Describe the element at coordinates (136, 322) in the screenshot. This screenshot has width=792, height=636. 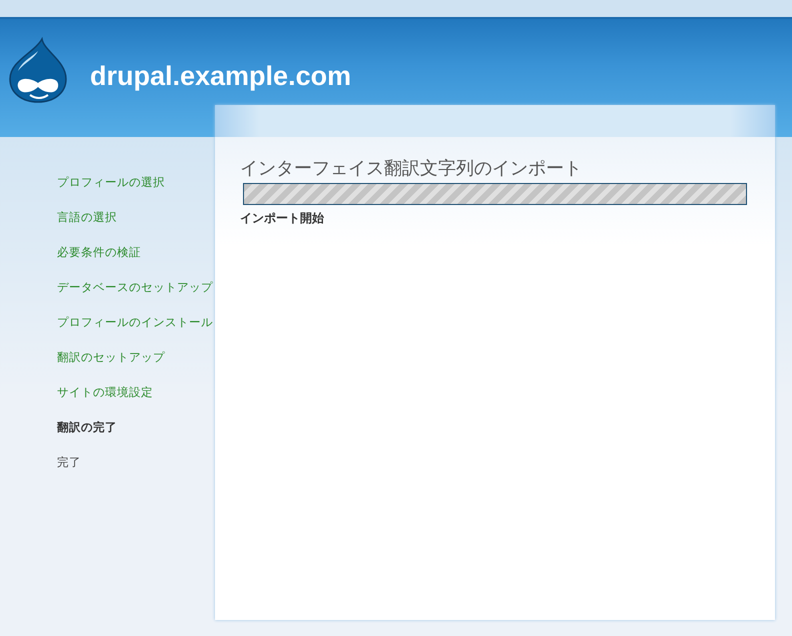
I see `install-step: プロフィールのインストール` at that location.